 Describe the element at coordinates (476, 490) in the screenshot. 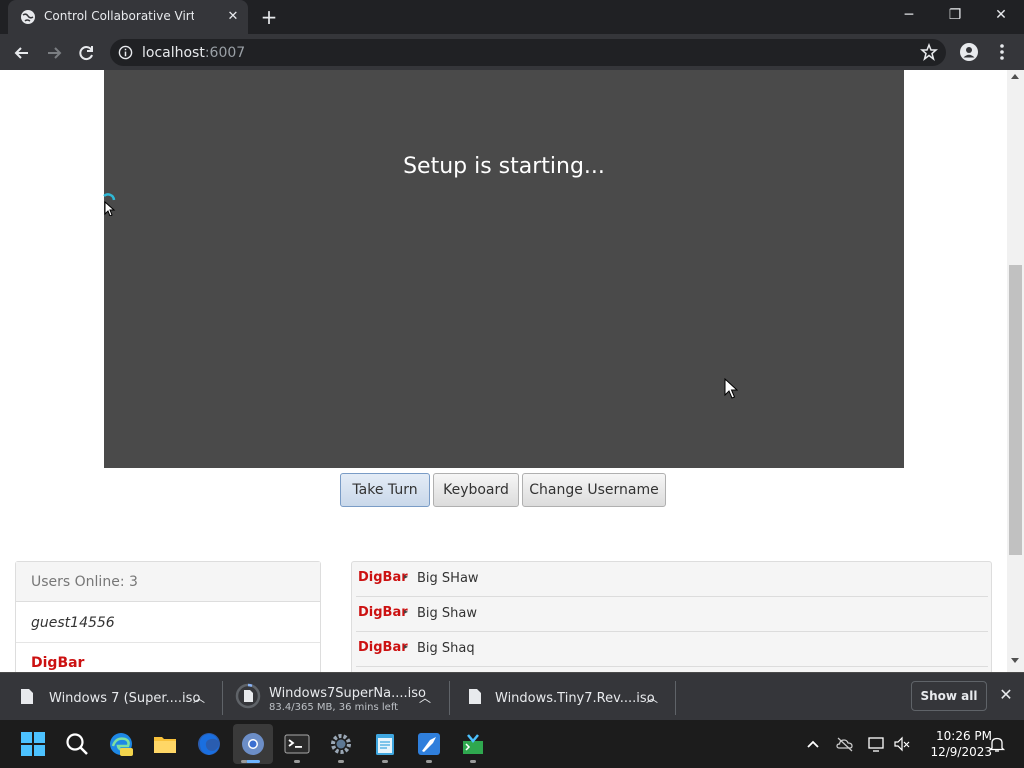

I see `keyboard-button: Keyboard` at that location.